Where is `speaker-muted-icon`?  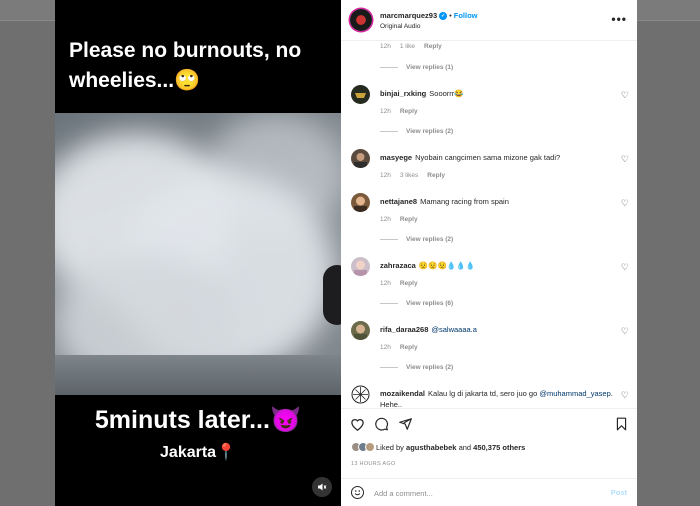 speaker-muted-icon is located at coordinates (322, 487).